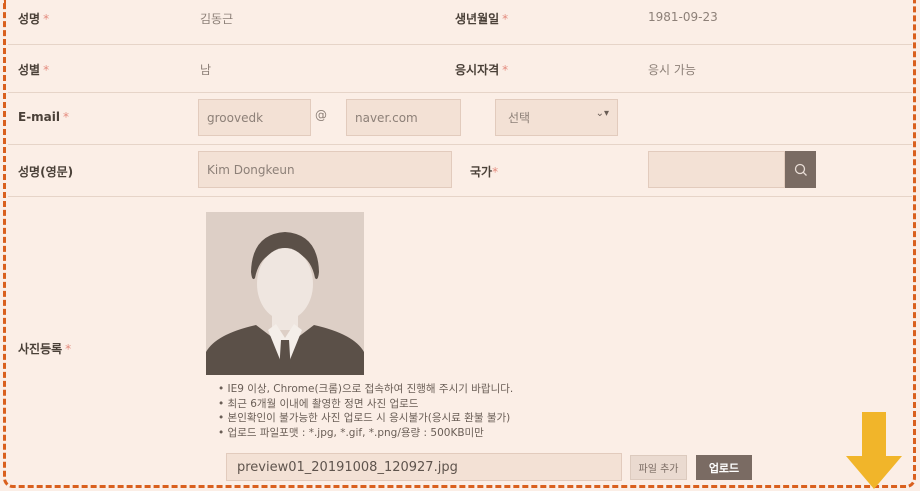  Describe the element at coordinates (556, 117) in the screenshot. I see `email-domain-select: 선택 ⌄▾` at that location.